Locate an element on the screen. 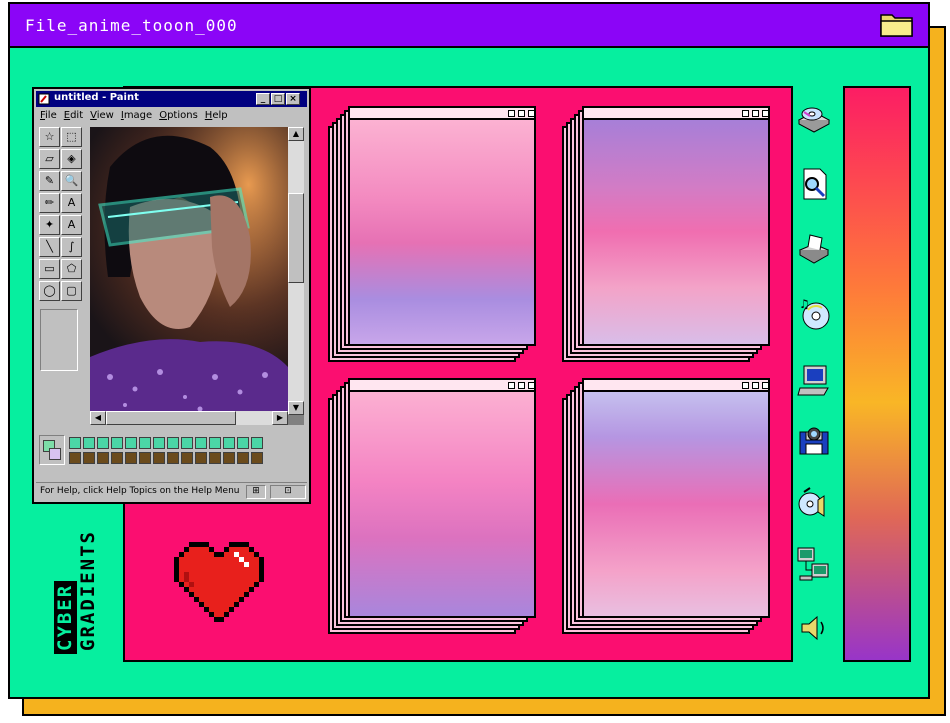 The width and height of the screenshot is (950, 723). rounded-rect-icon: ▢ is located at coordinates (71, 291).